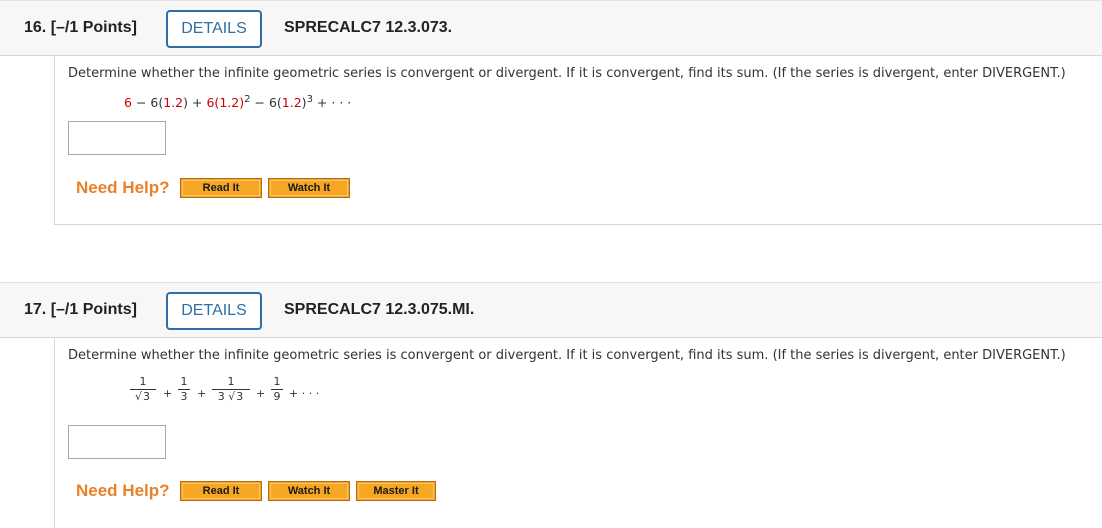 The width and height of the screenshot is (1102, 528). Describe the element at coordinates (128, 103) in the screenshot. I see `series-term: 6` at that location.